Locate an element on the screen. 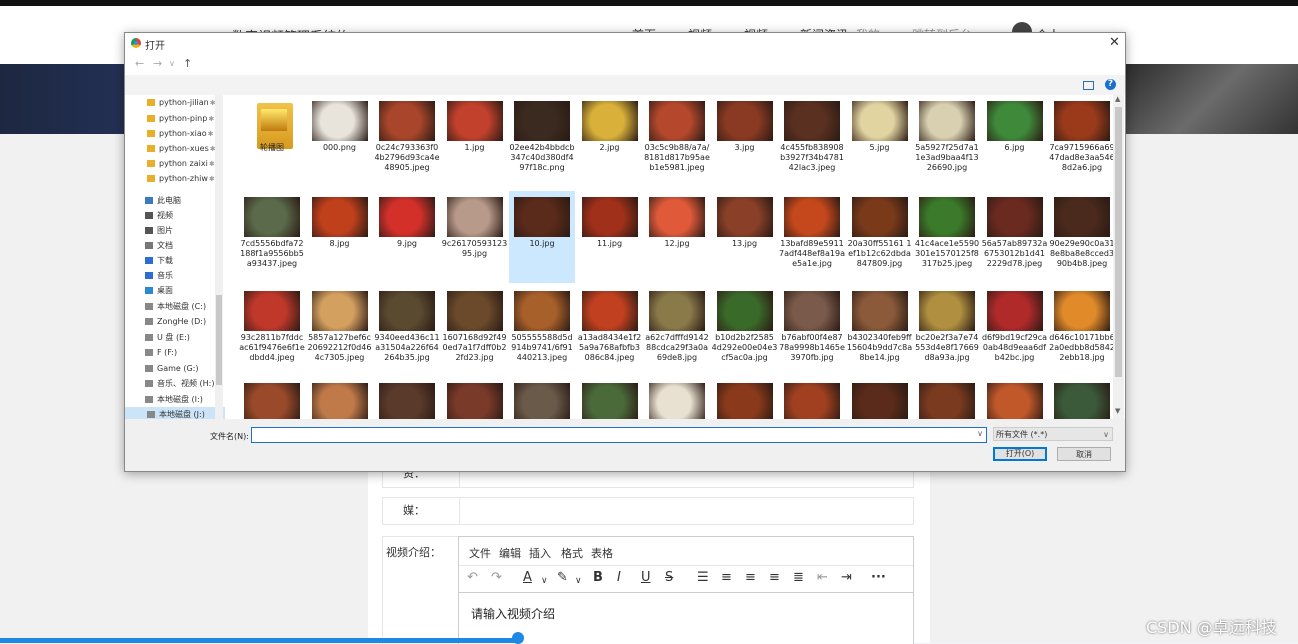 Image resolution: width=1298 pixels, height=644 pixels. file-item: 000.png is located at coordinates (340, 141).